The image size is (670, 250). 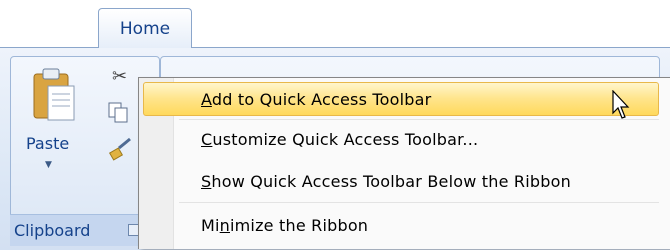 I want to click on menu-item-access-key: n, so click(x=224, y=225).